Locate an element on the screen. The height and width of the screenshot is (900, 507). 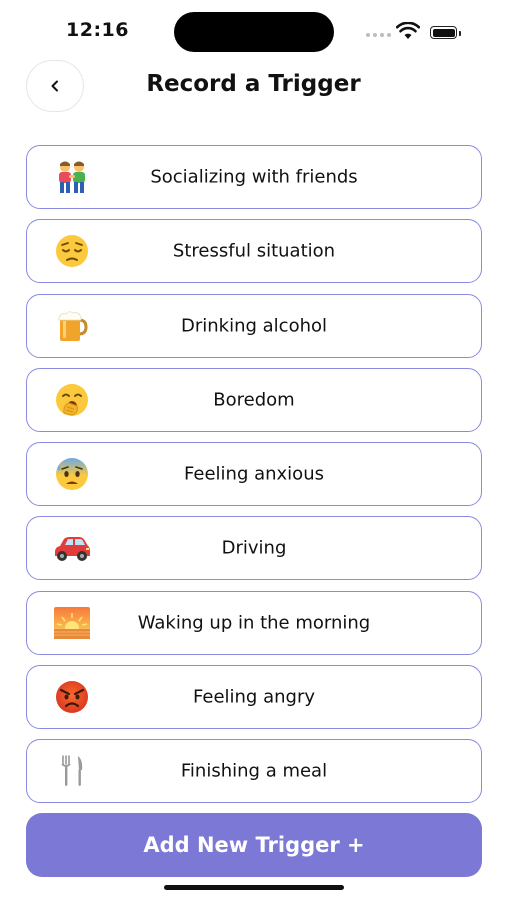
trigger-item-meal: Finishing a meal is located at coordinates (254, 771).